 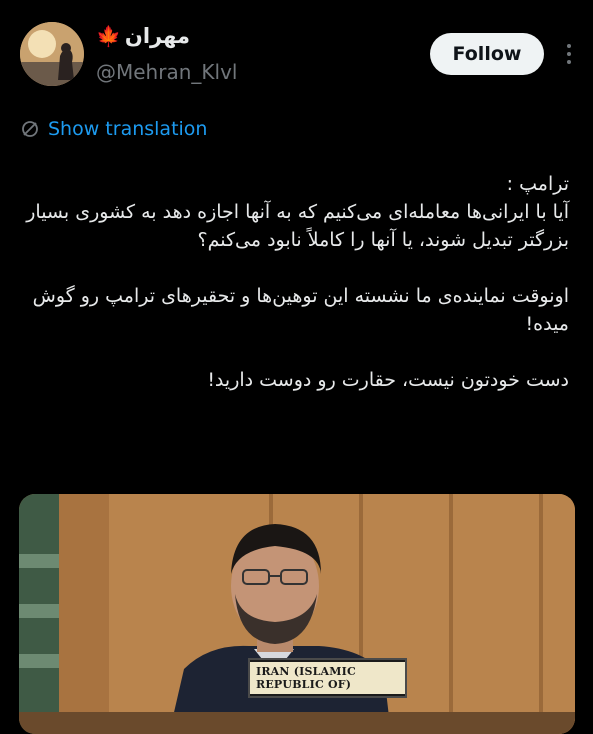 What do you see at coordinates (569, 54) in the screenshot?
I see `more-options-icon` at bounding box center [569, 54].